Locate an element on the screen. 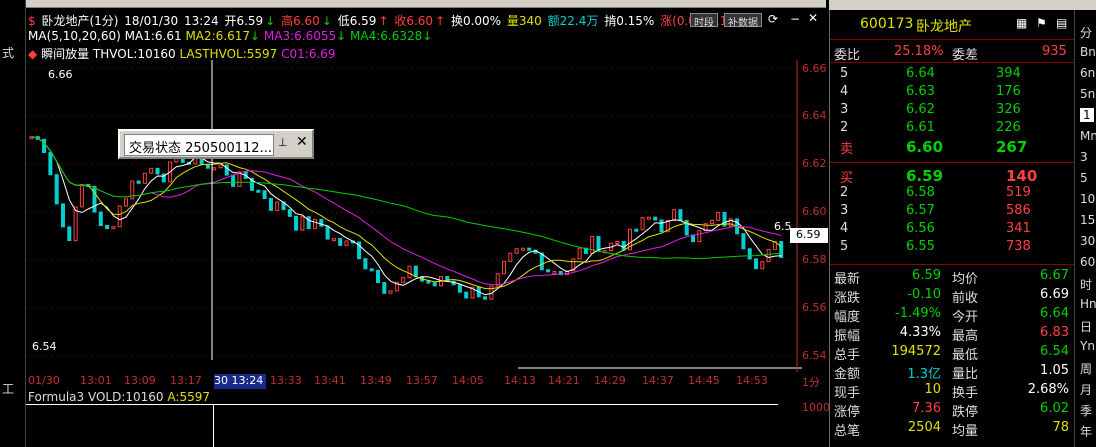 This screenshot has width=1096, height=447. stats-row: 幅度 -1.49% 今开 6.64 is located at coordinates (952, 315).